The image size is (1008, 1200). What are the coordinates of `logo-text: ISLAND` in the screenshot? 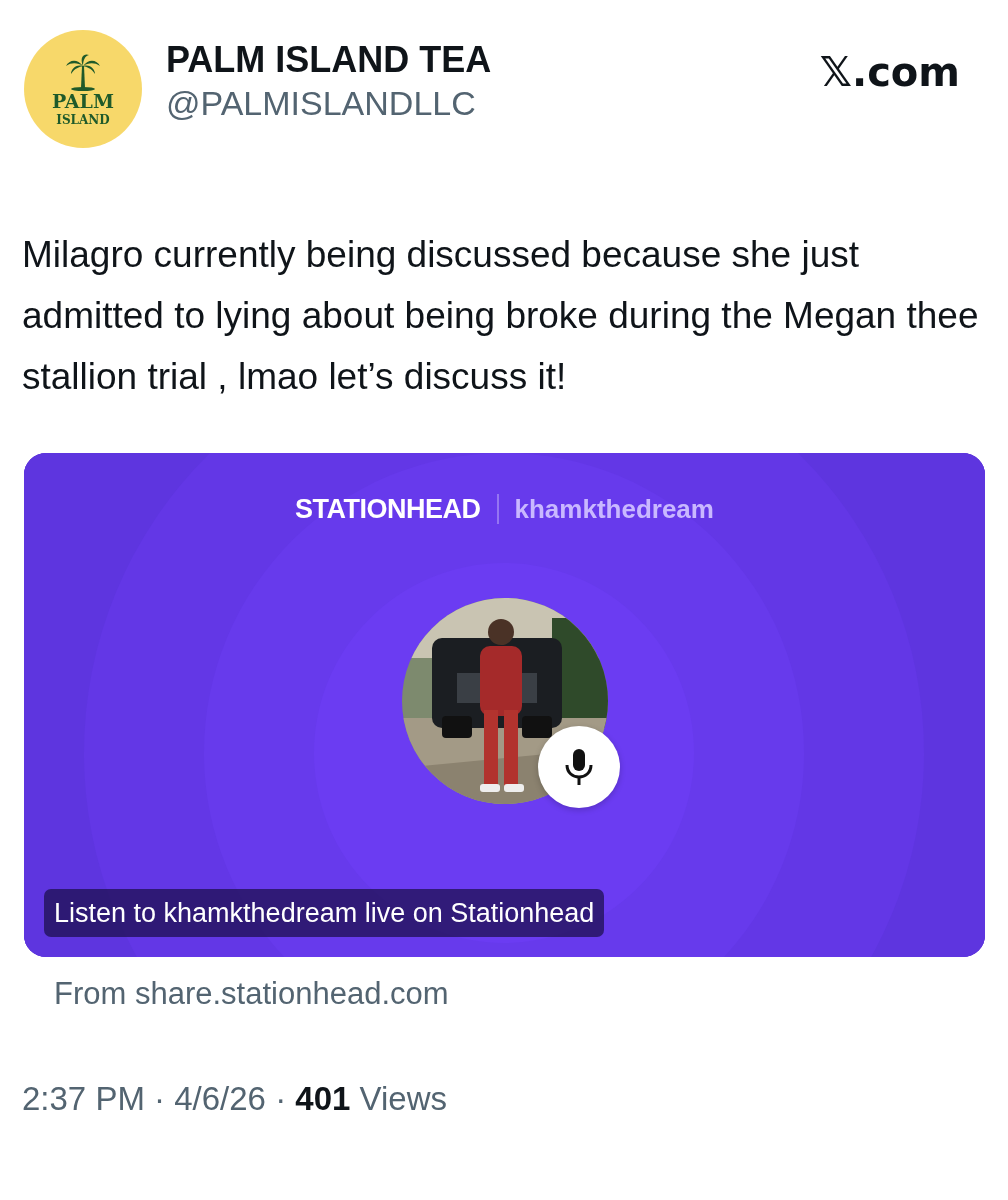 It's located at (83, 120).